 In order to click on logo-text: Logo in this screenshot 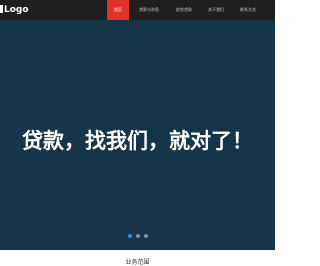, I will do `click(16, 10)`.